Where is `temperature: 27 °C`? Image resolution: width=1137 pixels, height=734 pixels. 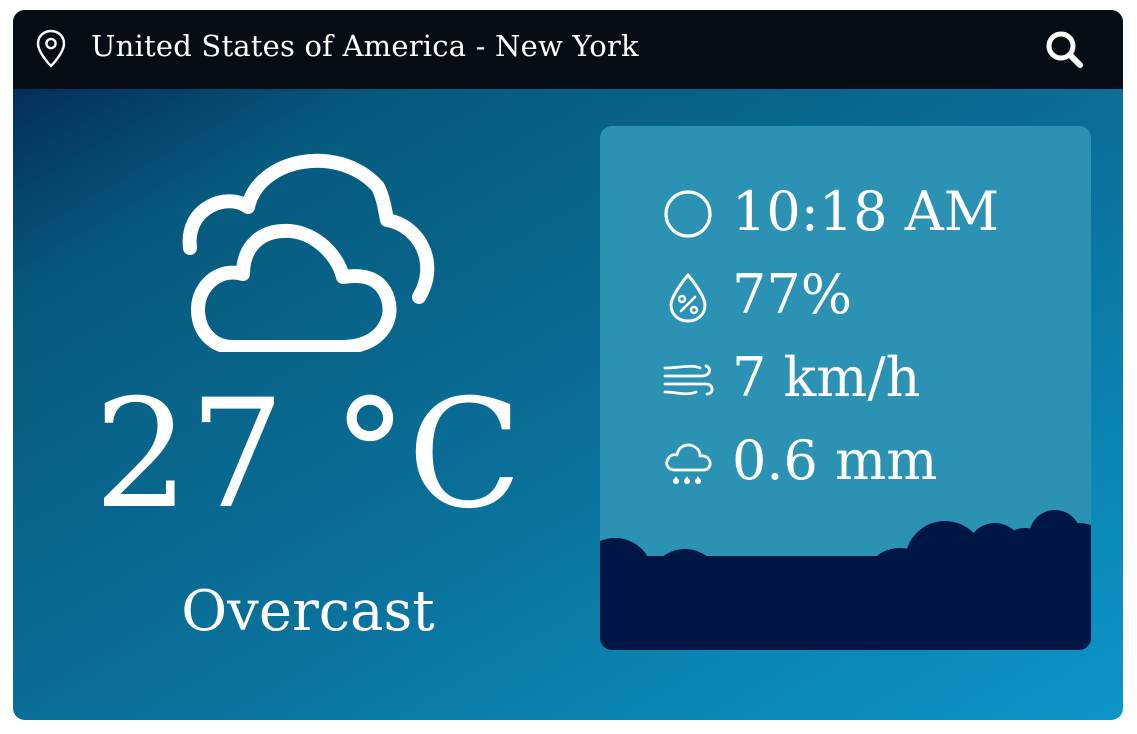
temperature: 27 °C is located at coordinates (308, 455).